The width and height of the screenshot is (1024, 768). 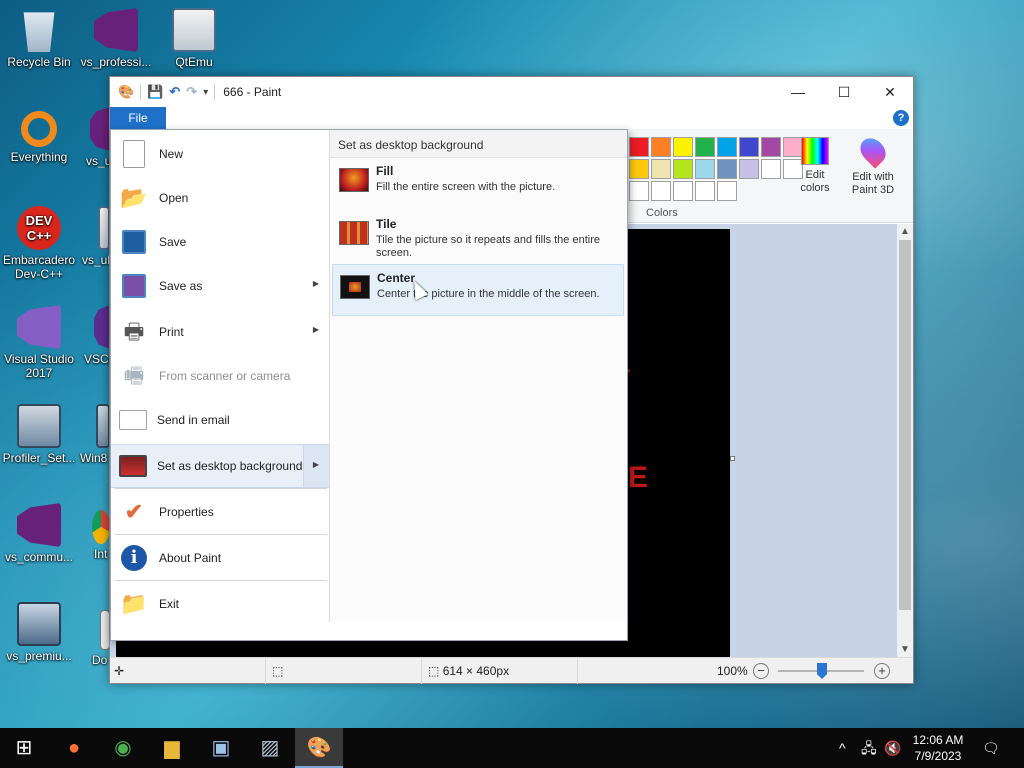 I want to click on menu-item-set-desktop-background: Set as desktop background ▶, so click(x=220, y=466).